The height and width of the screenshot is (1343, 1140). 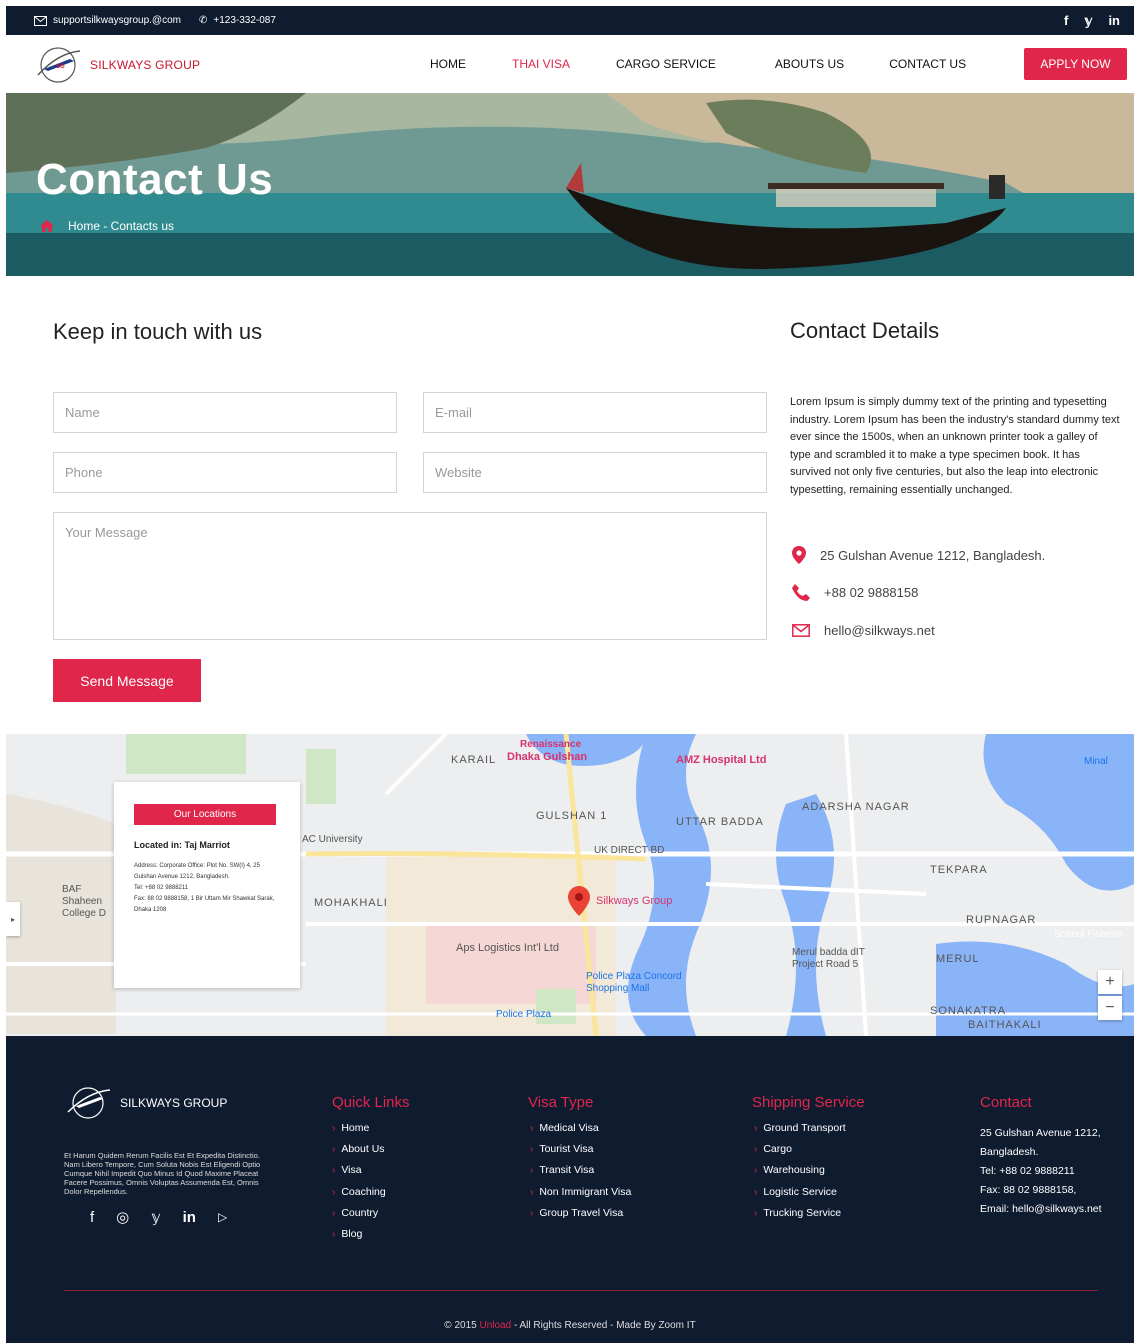 What do you see at coordinates (225, 472) in the screenshot?
I see `phone-field: Phone` at bounding box center [225, 472].